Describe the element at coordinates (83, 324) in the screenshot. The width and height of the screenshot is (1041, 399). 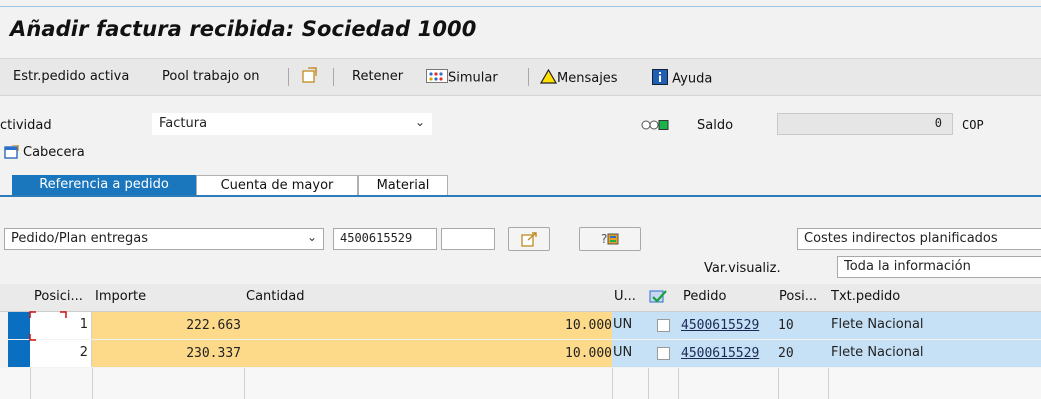
I see `posicion-value: 1` at that location.